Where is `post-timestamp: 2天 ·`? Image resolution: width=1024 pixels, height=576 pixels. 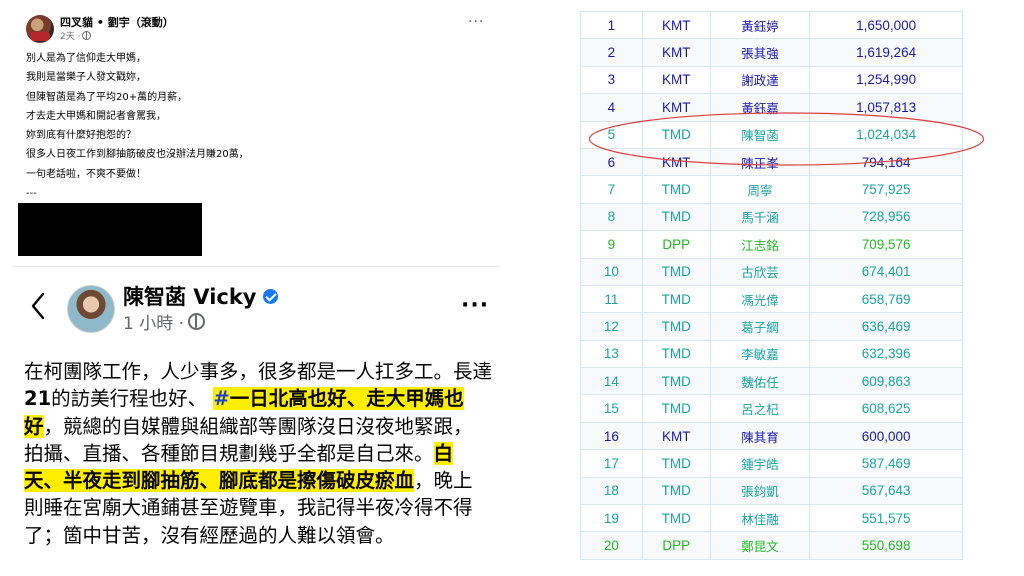
post-timestamp: 2天 · is located at coordinates (76, 35).